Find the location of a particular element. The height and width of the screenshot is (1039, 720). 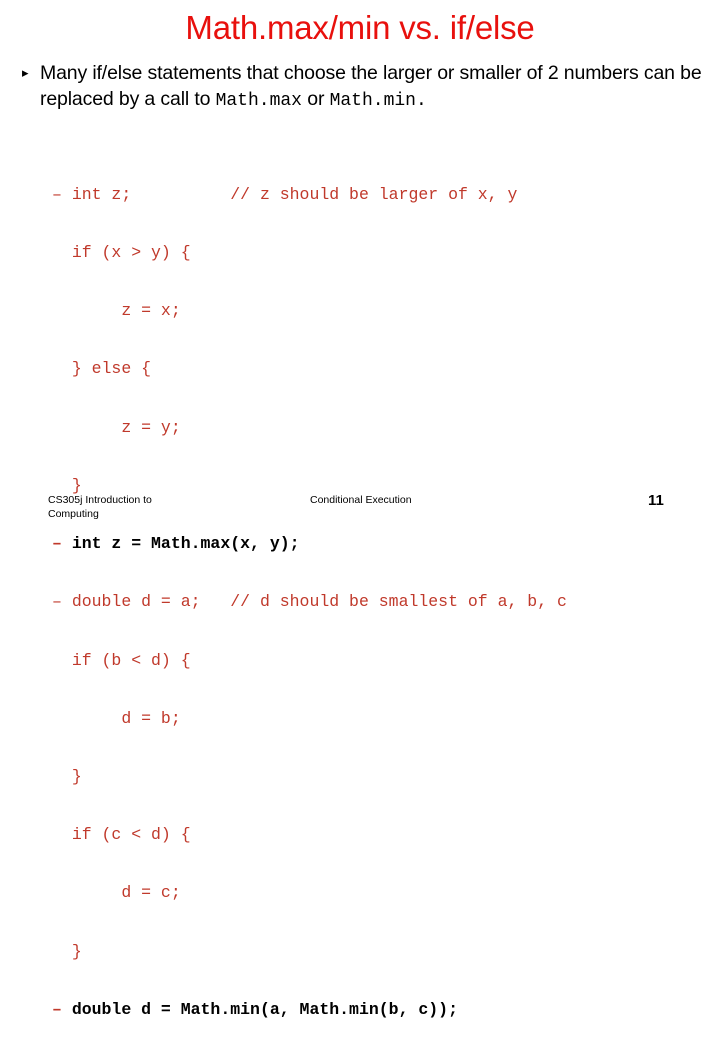

bullet-segment-conjunction: or is located at coordinates (315, 99).